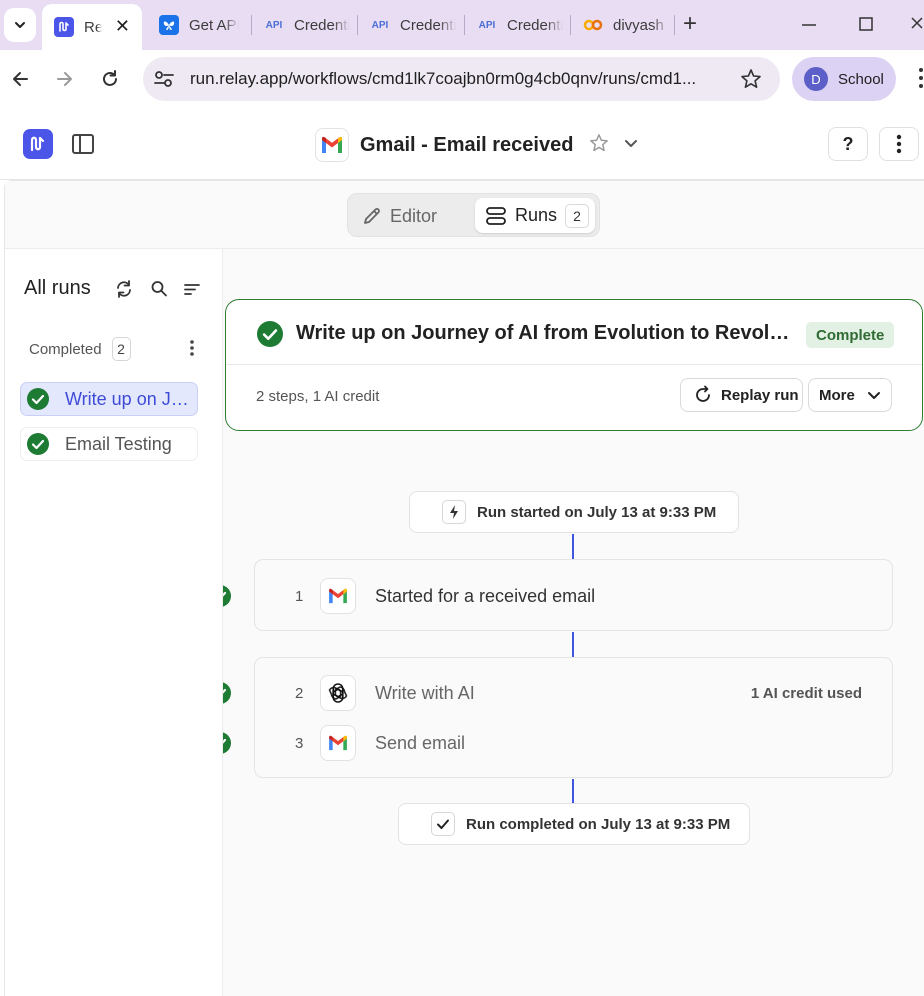 Image resolution: width=924 pixels, height=996 pixels. I want to click on replay-icon, so click(703, 393).